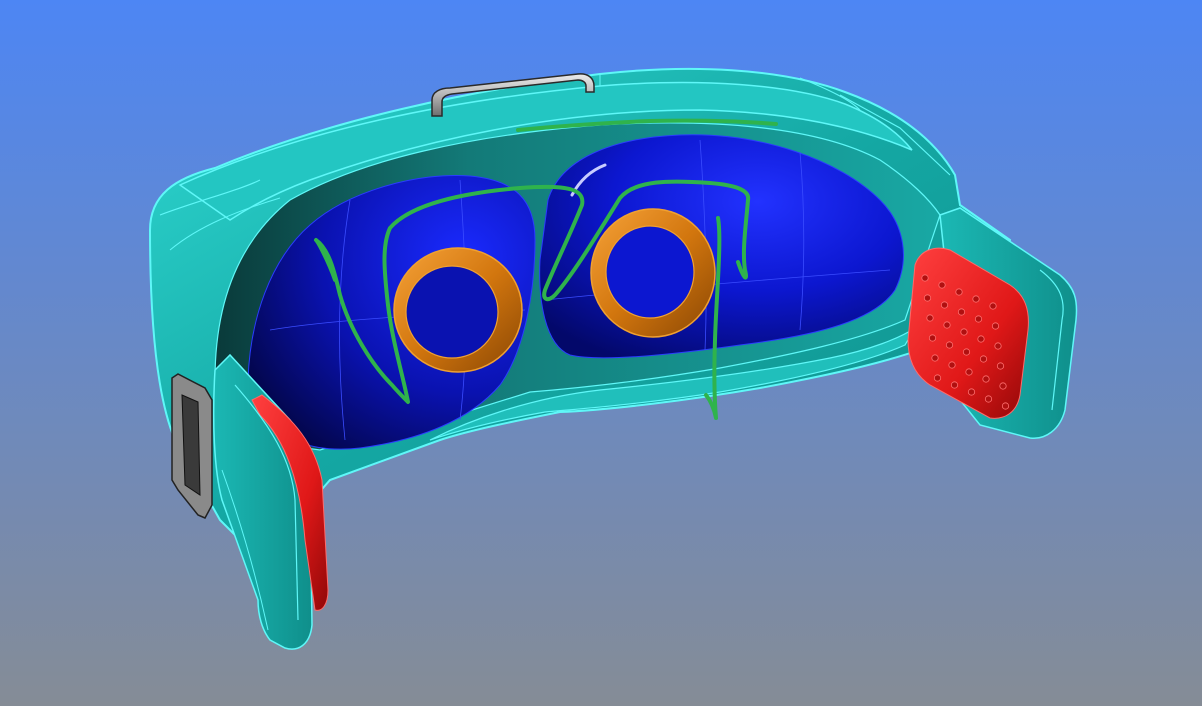 This screenshot has height=706, width=1202. What do you see at coordinates (650, 272) in the screenshot?
I see `right-lens-ring-hole` at bounding box center [650, 272].